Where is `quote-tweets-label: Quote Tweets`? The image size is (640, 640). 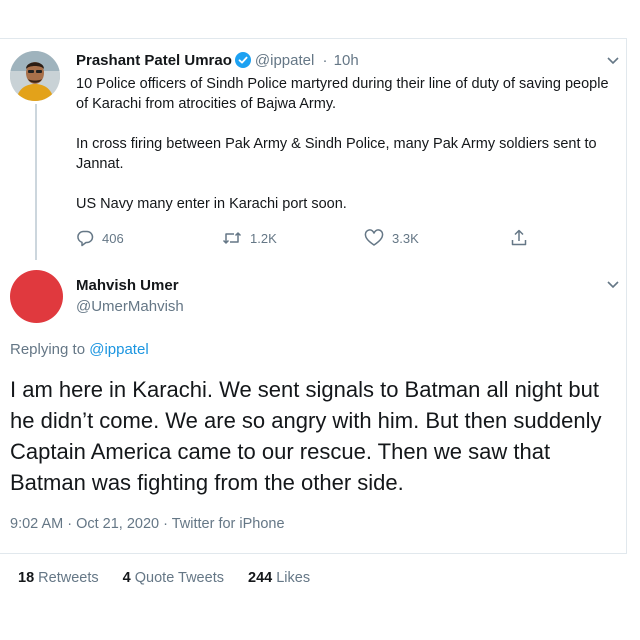
quote-tweets-label: Quote Tweets is located at coordinates (179, 578).